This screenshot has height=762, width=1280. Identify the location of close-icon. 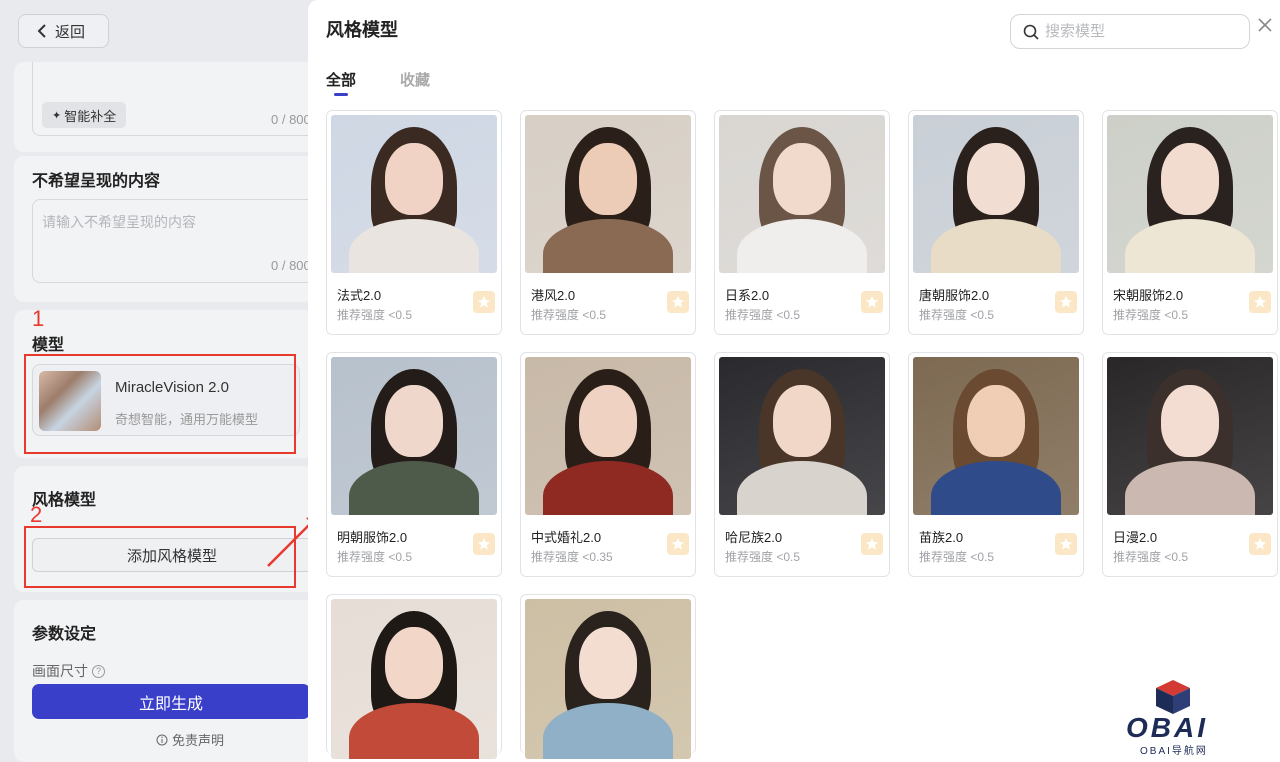
(1265, 25).